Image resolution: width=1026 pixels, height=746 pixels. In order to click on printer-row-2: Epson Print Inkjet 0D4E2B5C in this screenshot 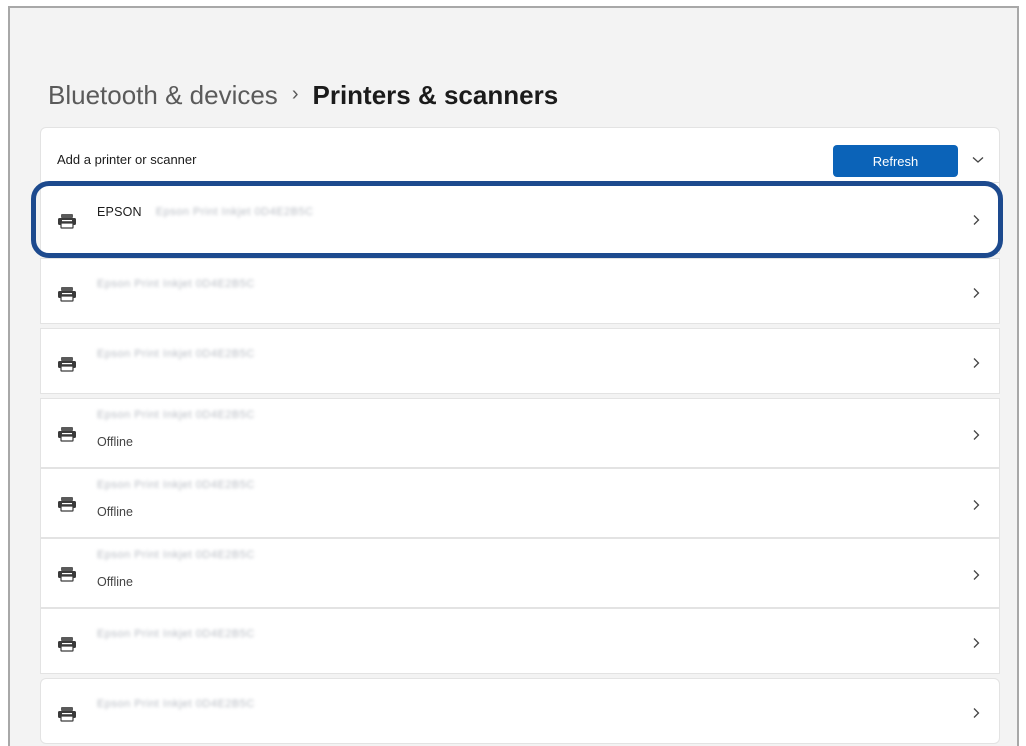, I will do `click(520, 291)`.